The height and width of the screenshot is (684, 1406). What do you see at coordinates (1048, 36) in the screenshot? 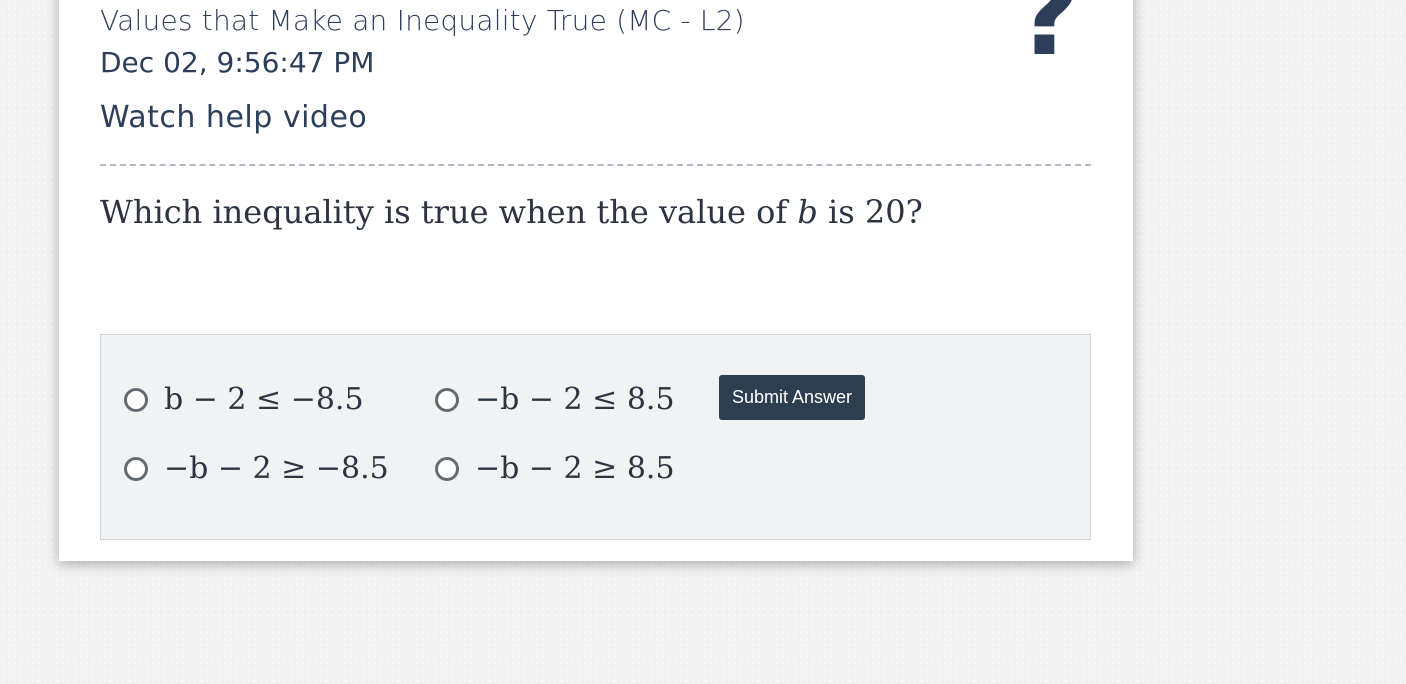
I see `question-mark-icon: ?` at bounding box center [1048, 36].